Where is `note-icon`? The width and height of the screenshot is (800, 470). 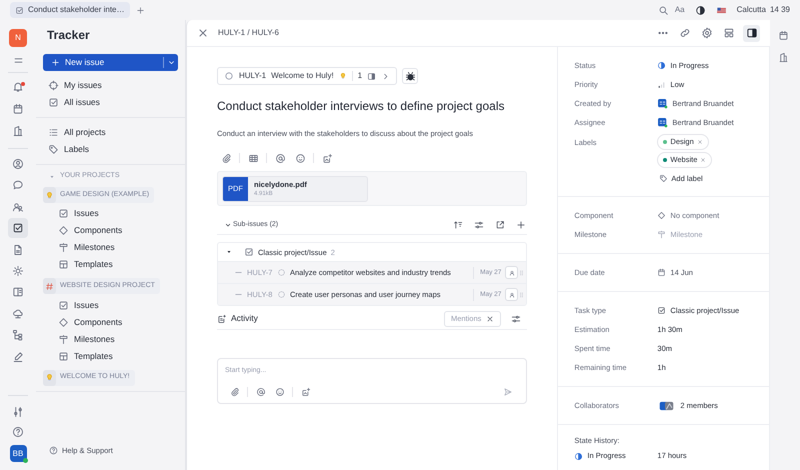
note-icon is located at coordinates (222, 319).